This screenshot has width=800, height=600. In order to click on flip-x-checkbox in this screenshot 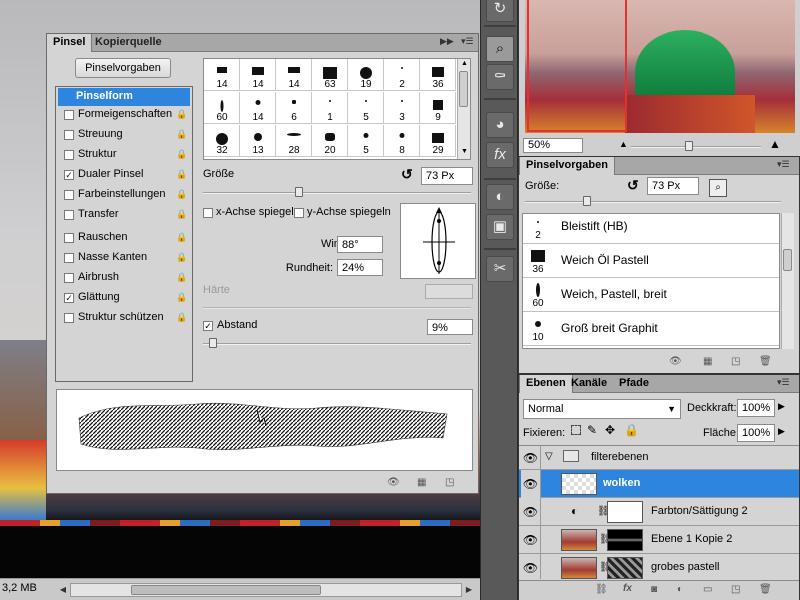, I will do `click(208, 213)`.